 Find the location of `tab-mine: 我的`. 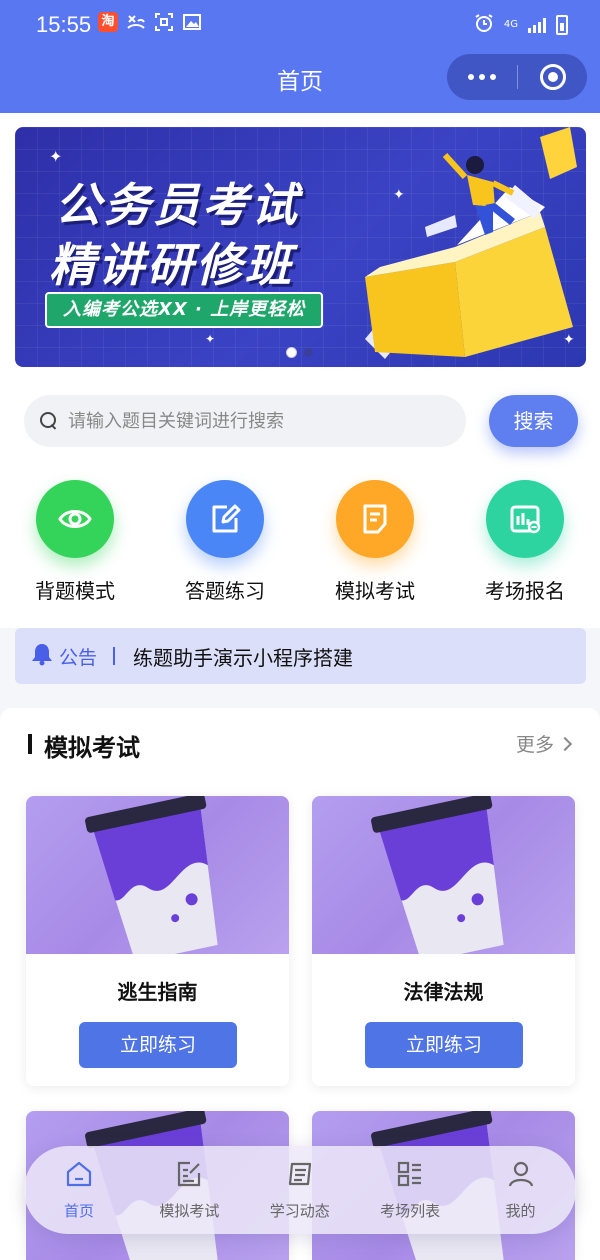

tab-mine: 我的 is located at coordinates (521, 1190).